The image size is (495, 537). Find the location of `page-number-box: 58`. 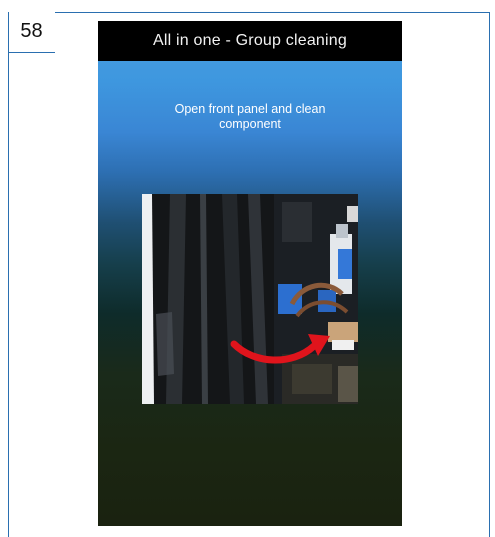

page-number-box: 58 is located at coordinates (31, 32).